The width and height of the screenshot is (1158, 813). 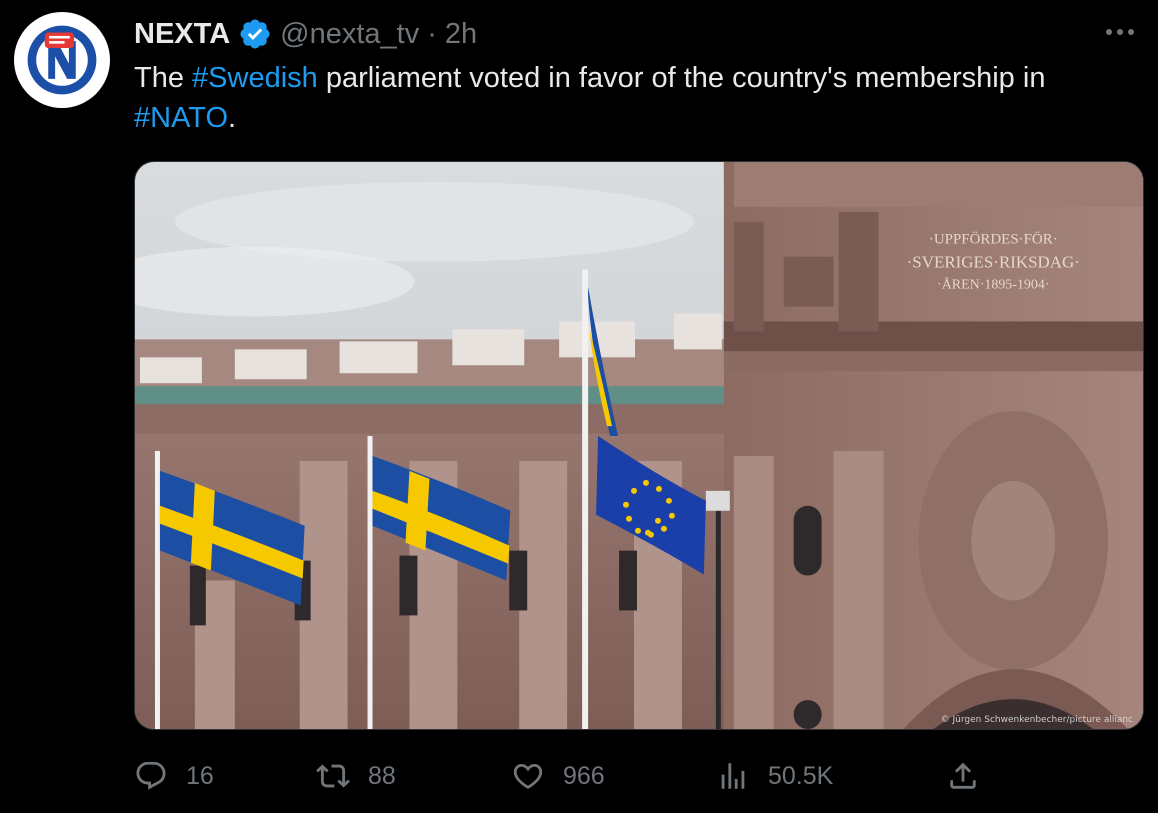 What do you see at coordinates (181, 118) in the screenshot?
I see `hashtag-nato: #NATO` at bounding box center [181, 118].